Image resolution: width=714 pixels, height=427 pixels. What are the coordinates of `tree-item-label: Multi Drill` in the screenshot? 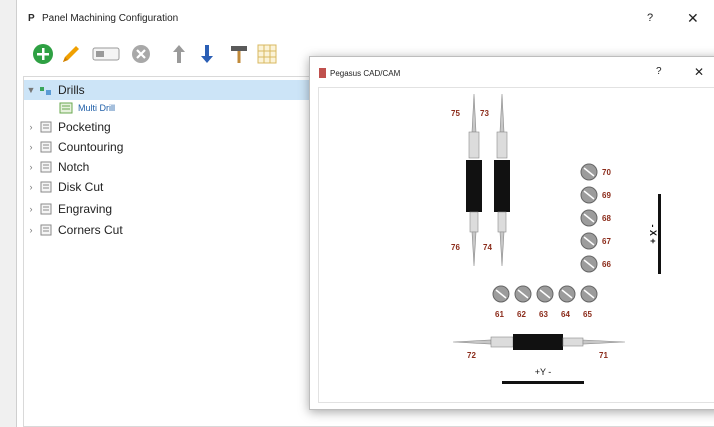 It's located at (96, 108).